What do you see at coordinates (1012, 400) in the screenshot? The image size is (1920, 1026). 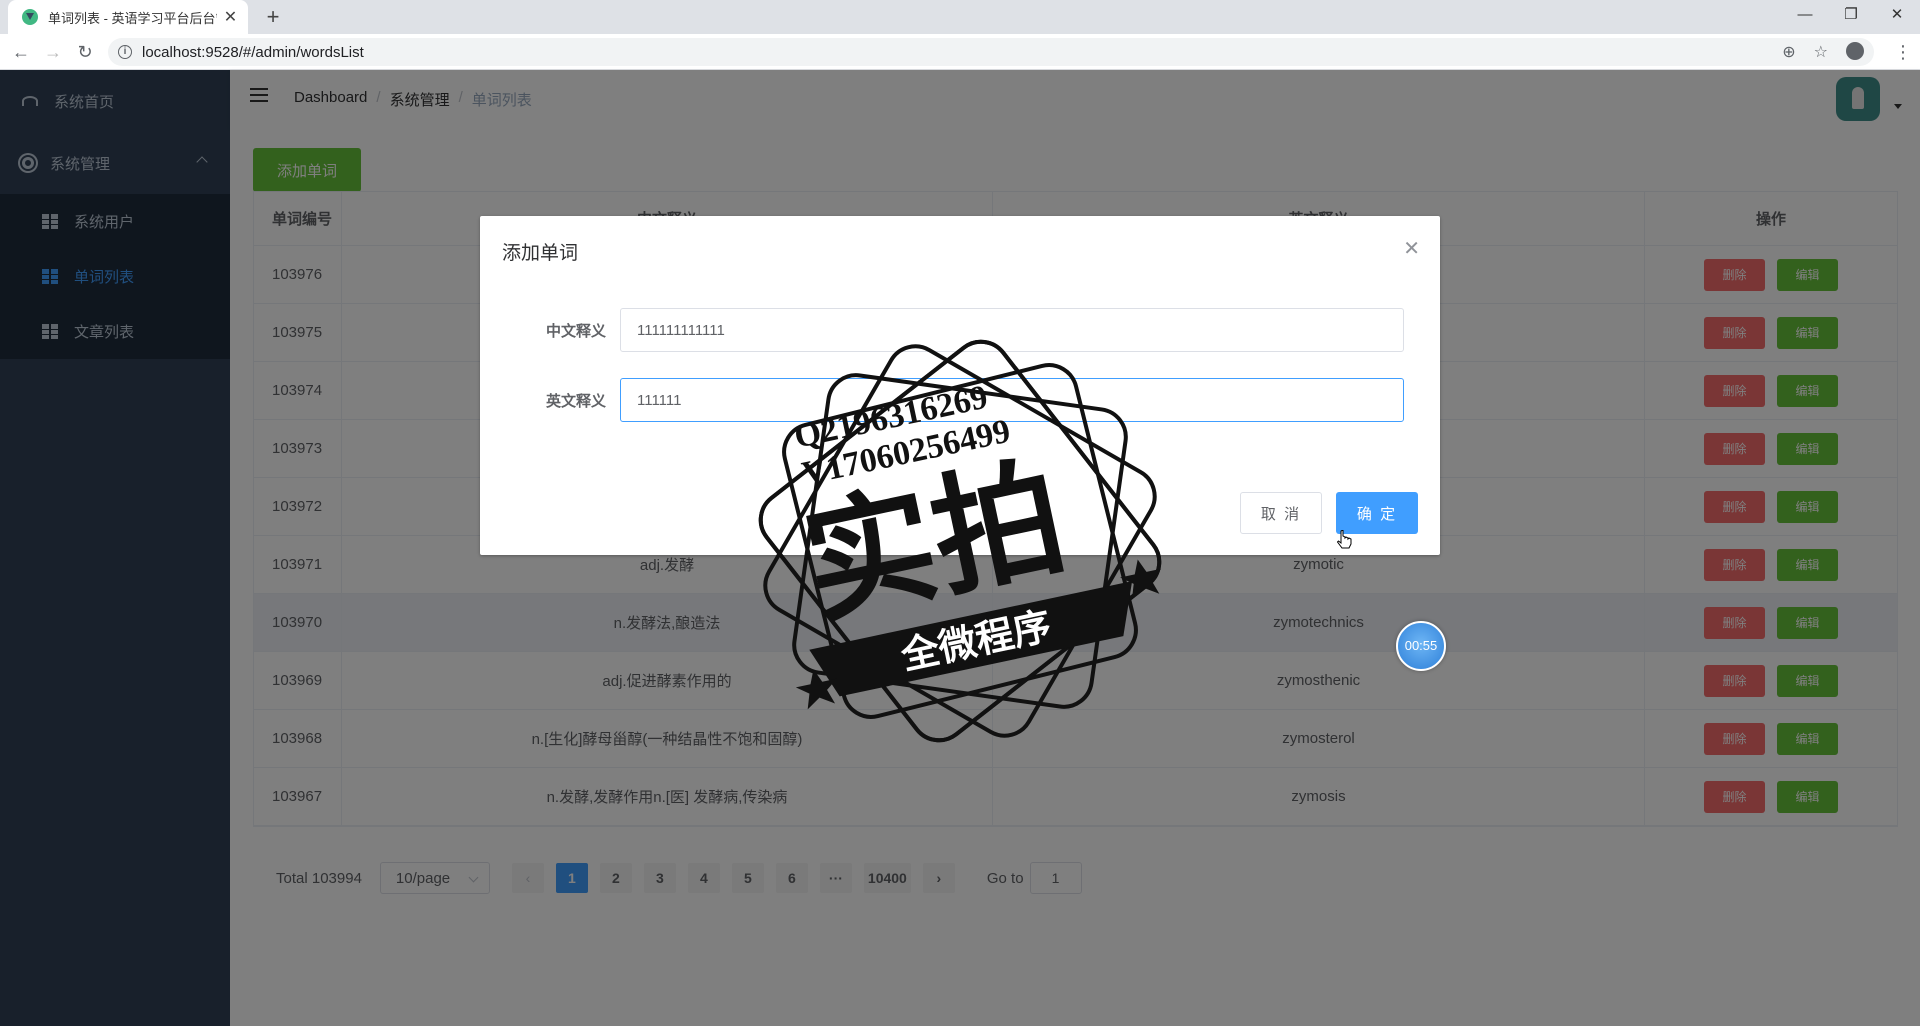 I see `en-meaning-input` at bounding box center [1012, 400].